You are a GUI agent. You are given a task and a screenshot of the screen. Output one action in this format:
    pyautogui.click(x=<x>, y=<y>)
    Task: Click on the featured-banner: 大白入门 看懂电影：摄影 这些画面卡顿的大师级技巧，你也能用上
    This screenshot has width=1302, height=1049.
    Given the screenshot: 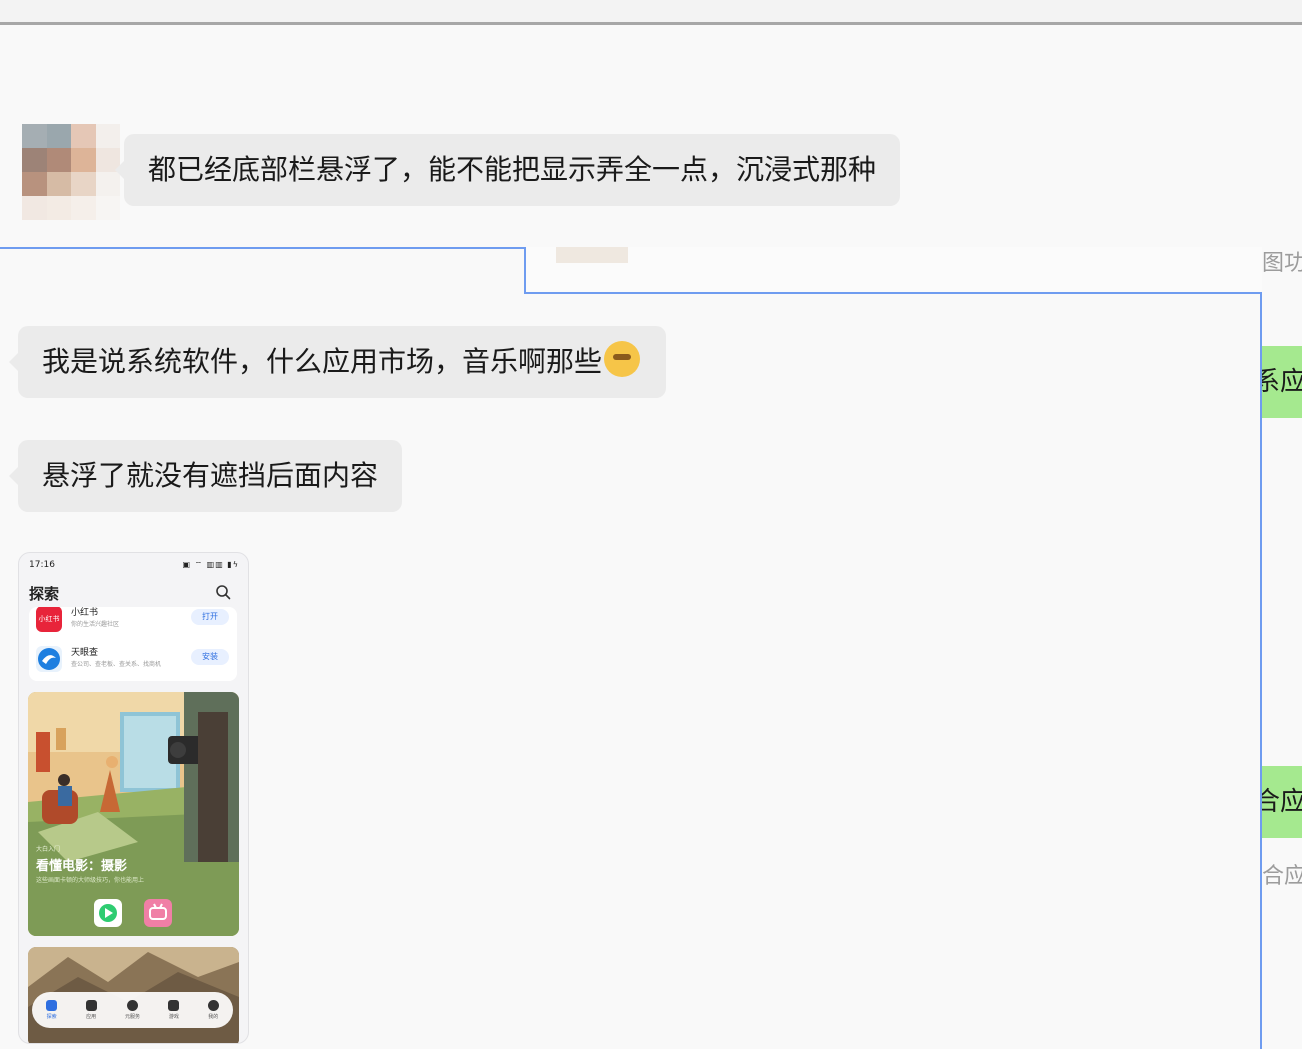 What is the action you would take?
    pyautogui.click(x=133, y=814)
    